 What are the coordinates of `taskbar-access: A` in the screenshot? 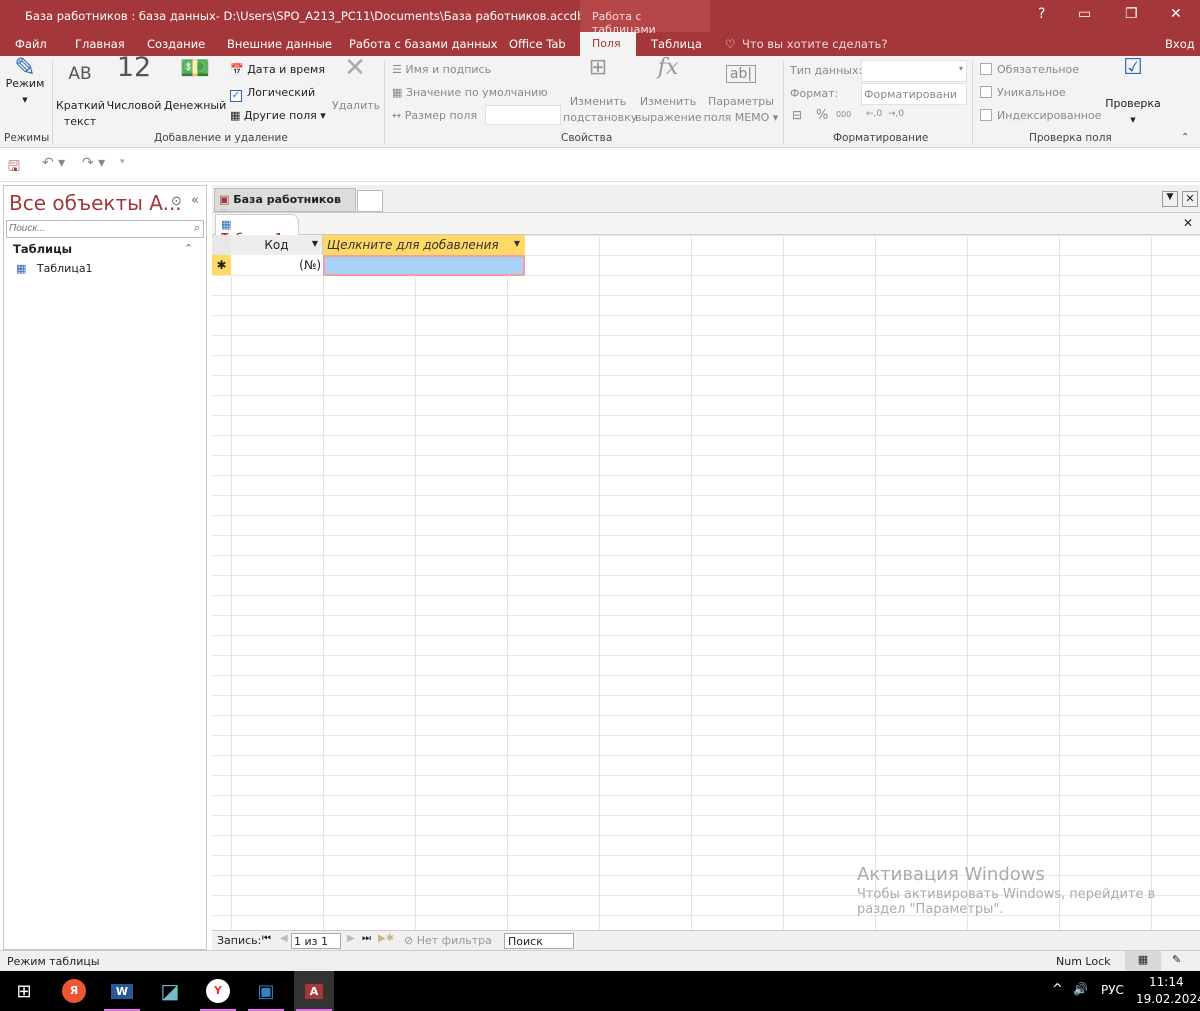 It's located at (314, 991).